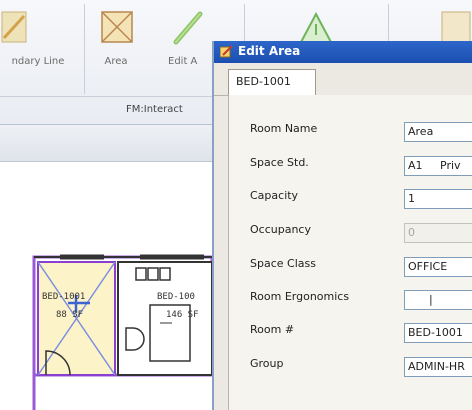  I want to click on group-label: Group, so click(267, 363).